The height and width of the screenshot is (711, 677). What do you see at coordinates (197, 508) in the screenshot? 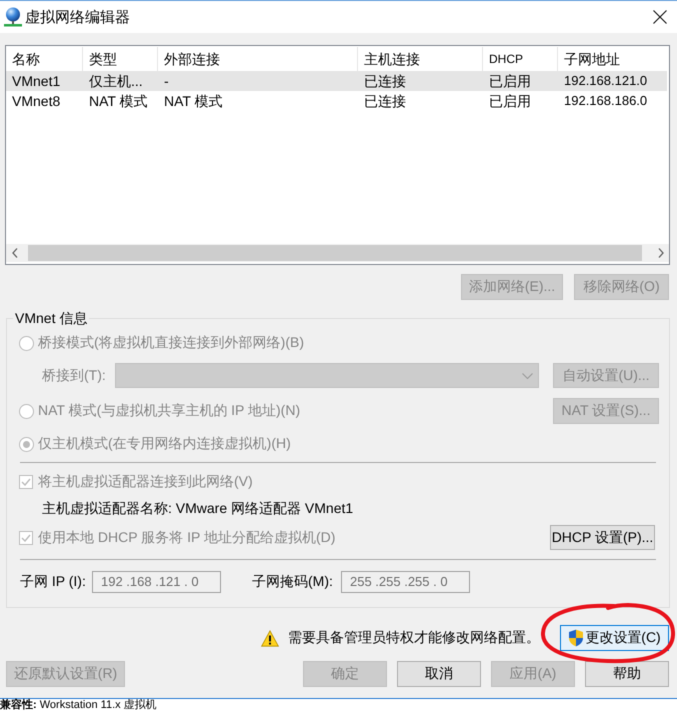
I see `adapter-name-text: 主机虚拟适配器名称: VMware 网络适配器 VMnet1` at bounding box center [197, 508].